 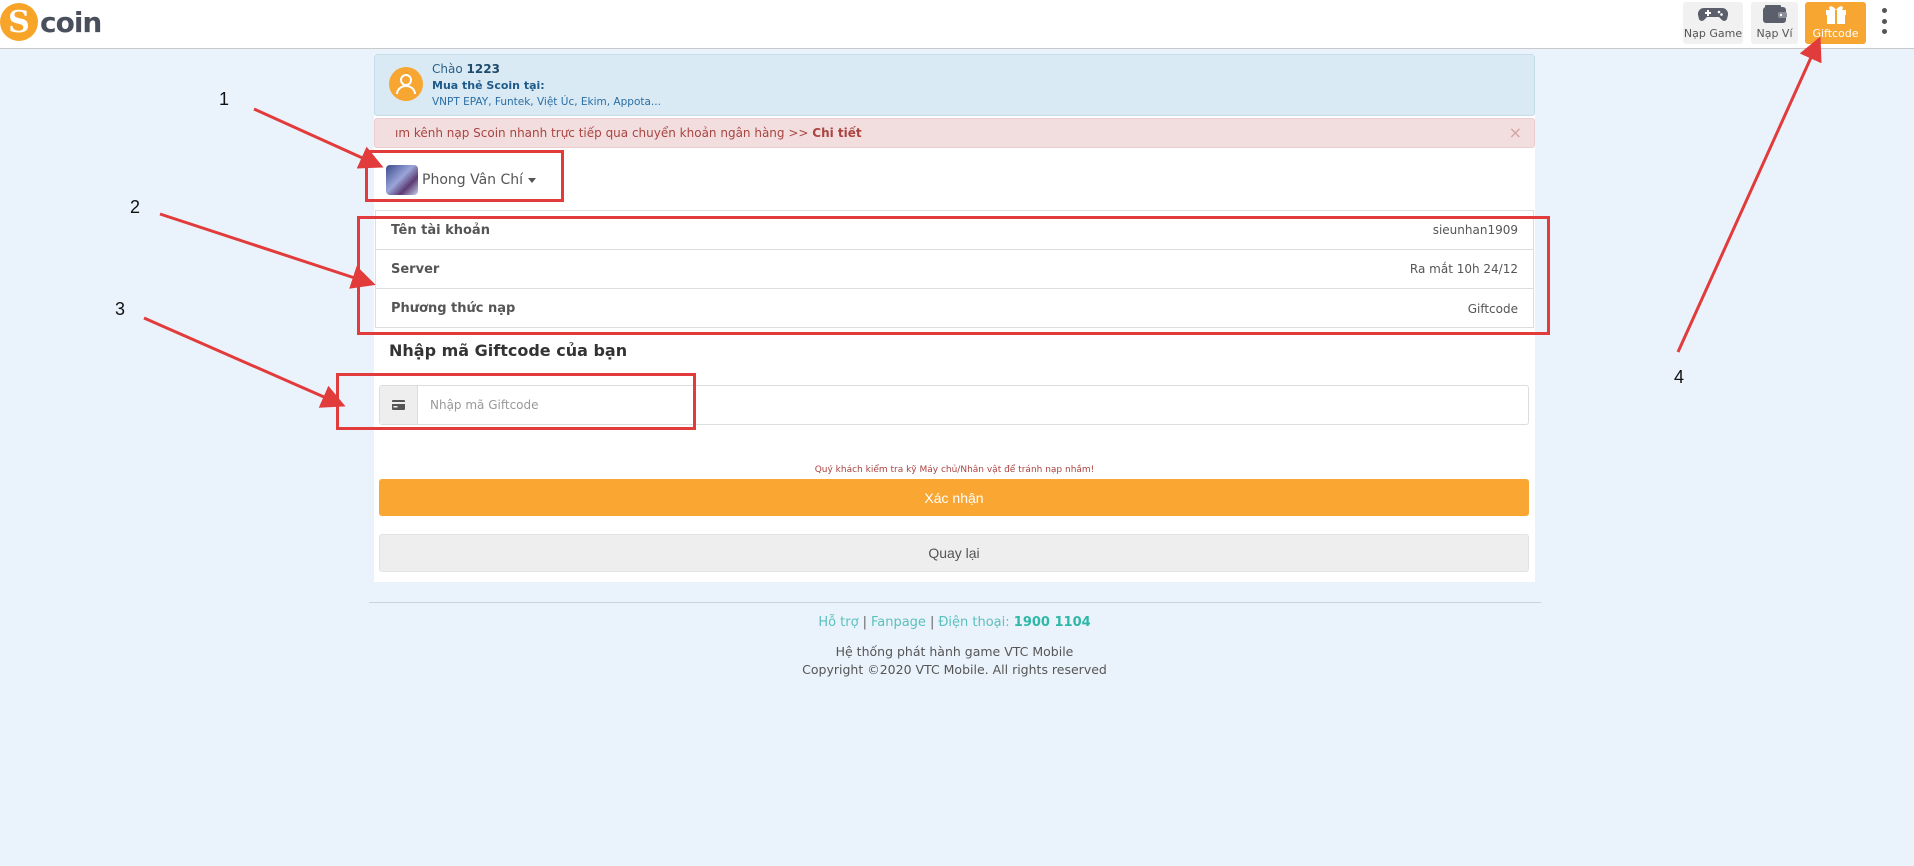 What do you see at coordinates (447, 69) in the screenshot?
I see `greeting-prefix: Chào` at bounding box center [447, 69].